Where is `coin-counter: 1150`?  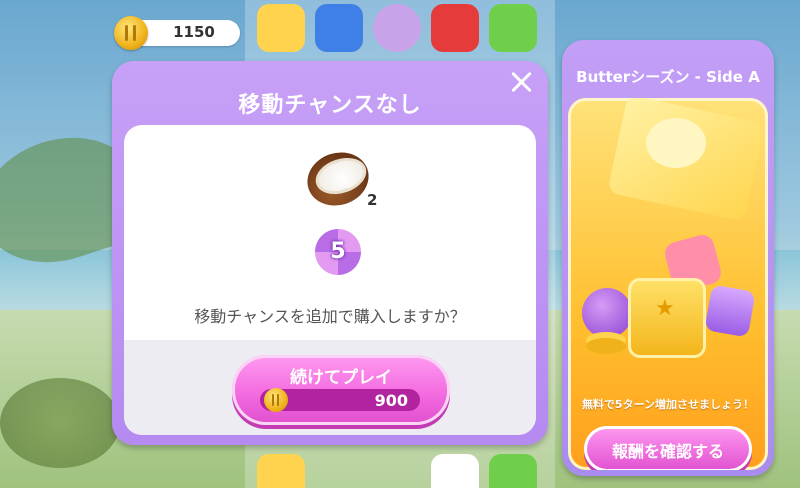 coin-counter: 1150 is located at coordinates (177, 33).